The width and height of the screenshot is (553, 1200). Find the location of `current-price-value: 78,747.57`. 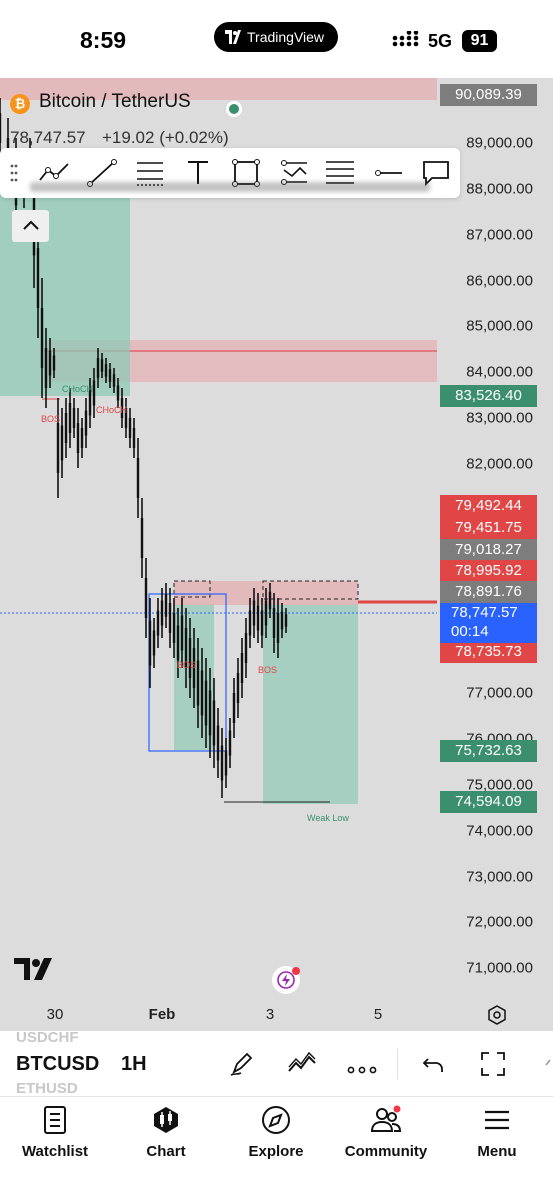

current-price-value: 78,747.57 is located at coordinates (484, 612).